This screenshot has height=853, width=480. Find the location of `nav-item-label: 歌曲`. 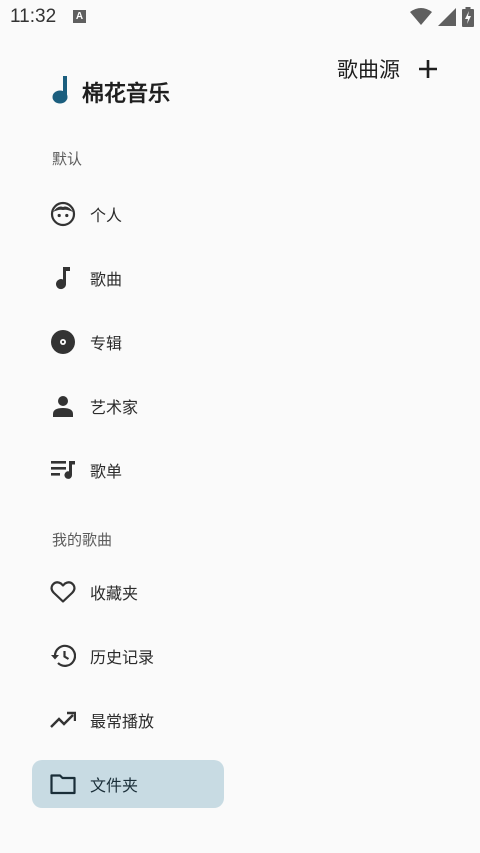

nav-item-label: 歌曲 is located at coordinates (106, 279).